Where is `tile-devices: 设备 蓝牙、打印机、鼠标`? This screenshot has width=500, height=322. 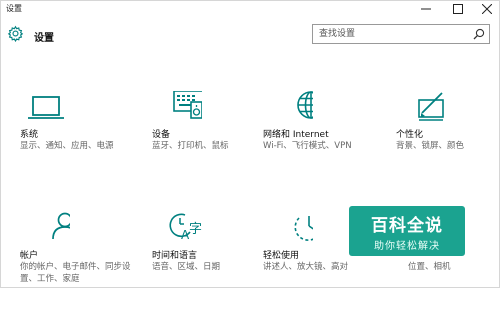 tile-devices: 设备 蓝牙、打印机、鼠标 is located at coordinates (211, 146).